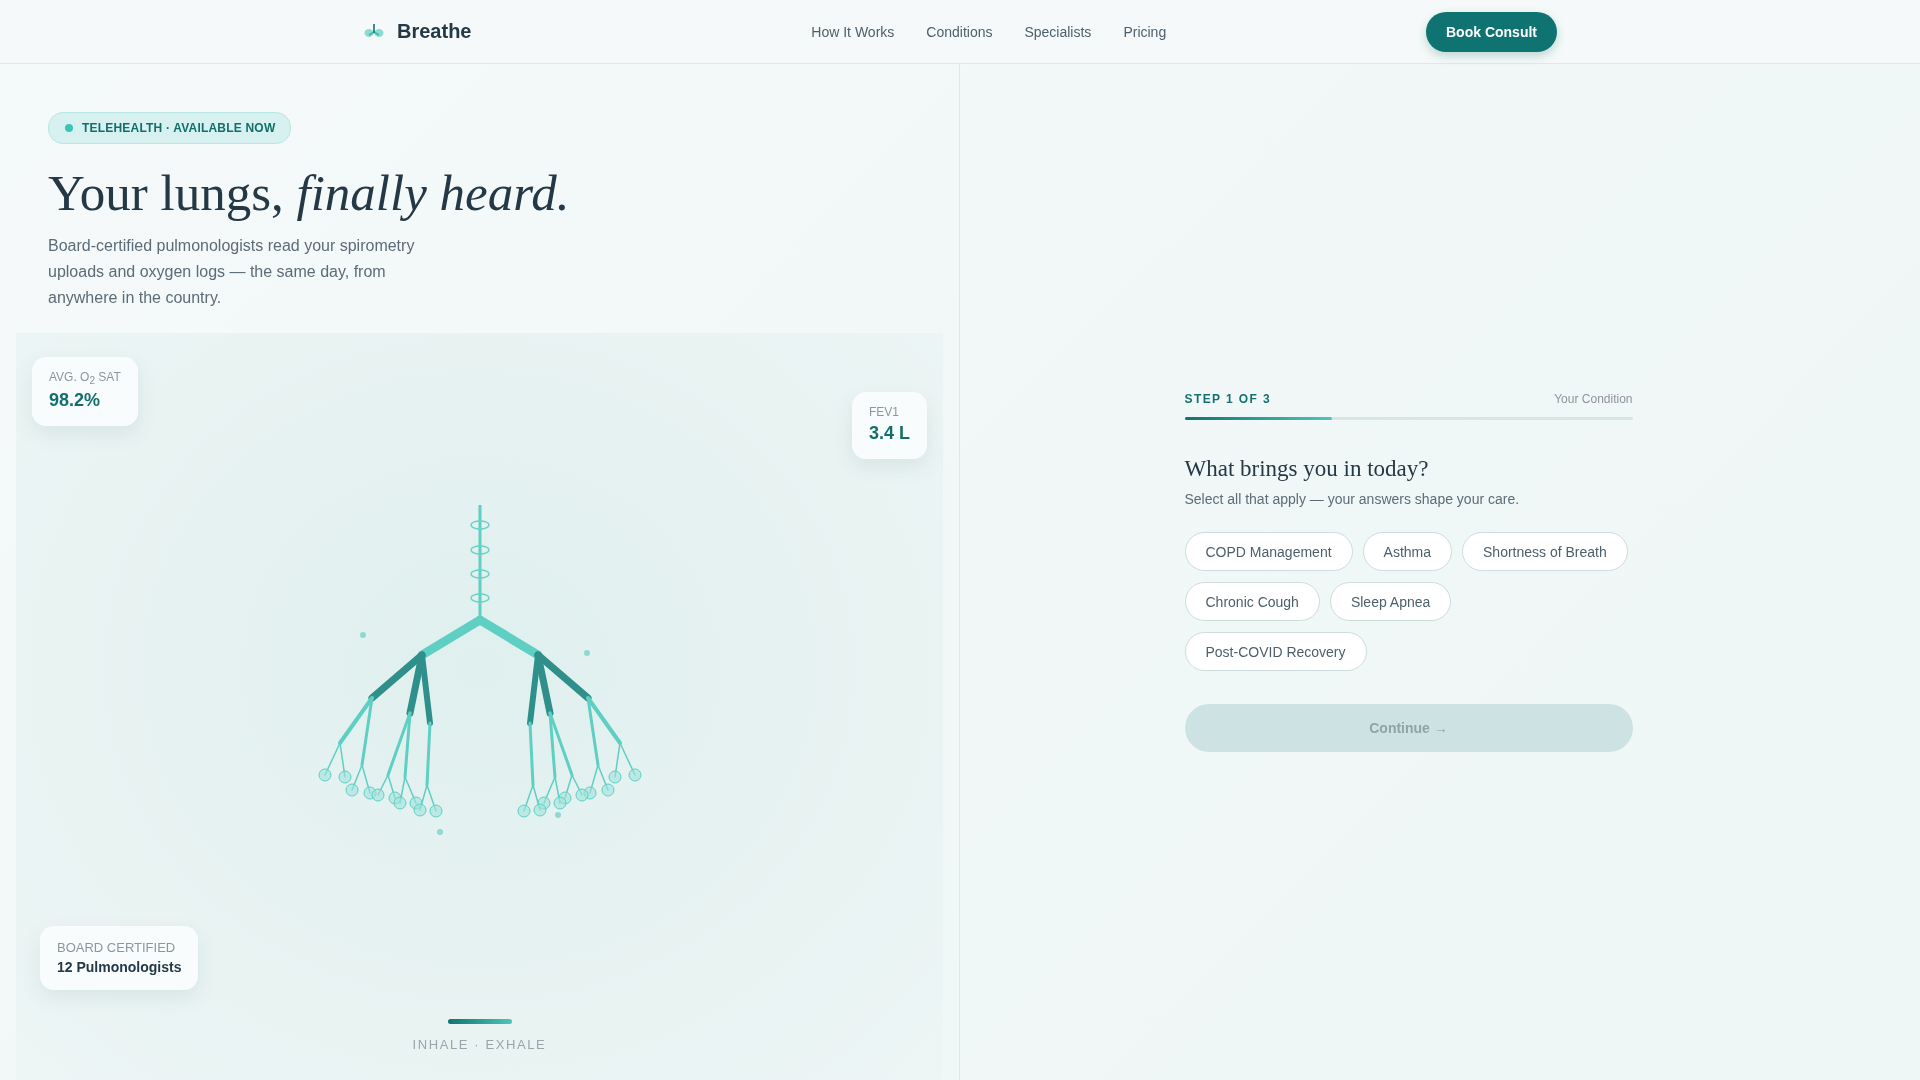  I want to click on nav-link: Pricing, so click(1145, 31).